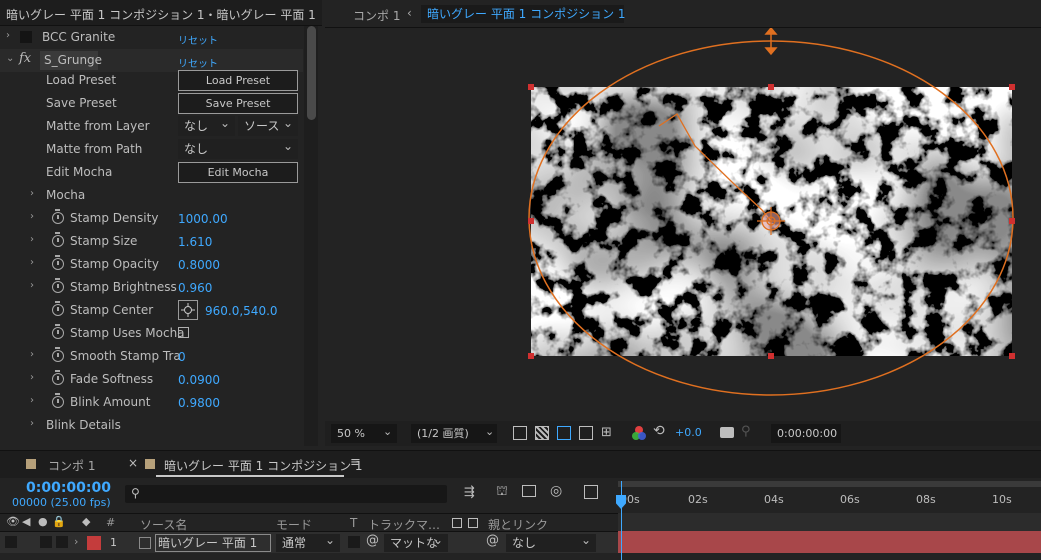  What do you see at coordinates (609, 433) in the screenshot?
I see `grid-guides-icon: ⊞` at bounding box center [609, 433].